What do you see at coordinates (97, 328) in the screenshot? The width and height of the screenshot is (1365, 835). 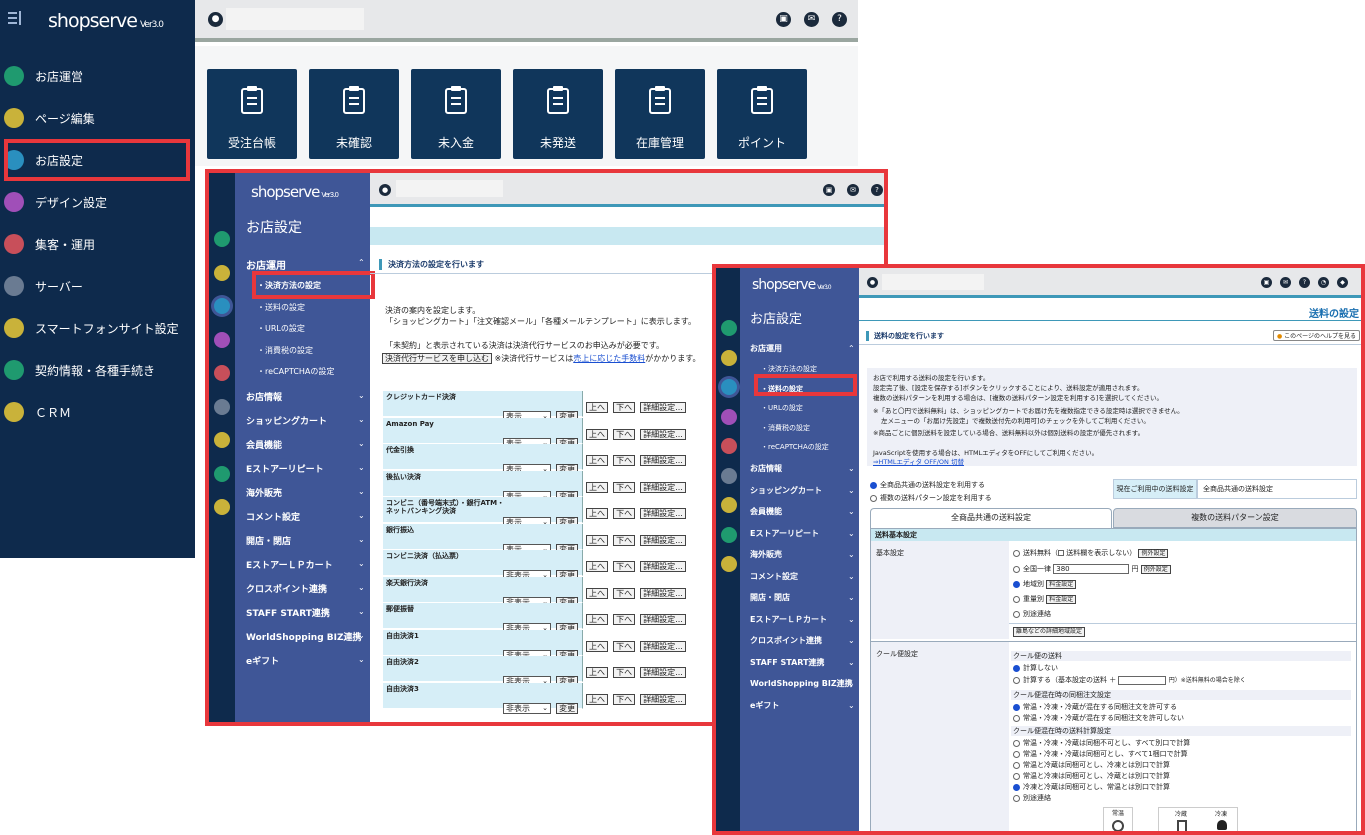 I see `sidebar-item-6: スマートフォンサイト設定` at bounding box center [97, 328].